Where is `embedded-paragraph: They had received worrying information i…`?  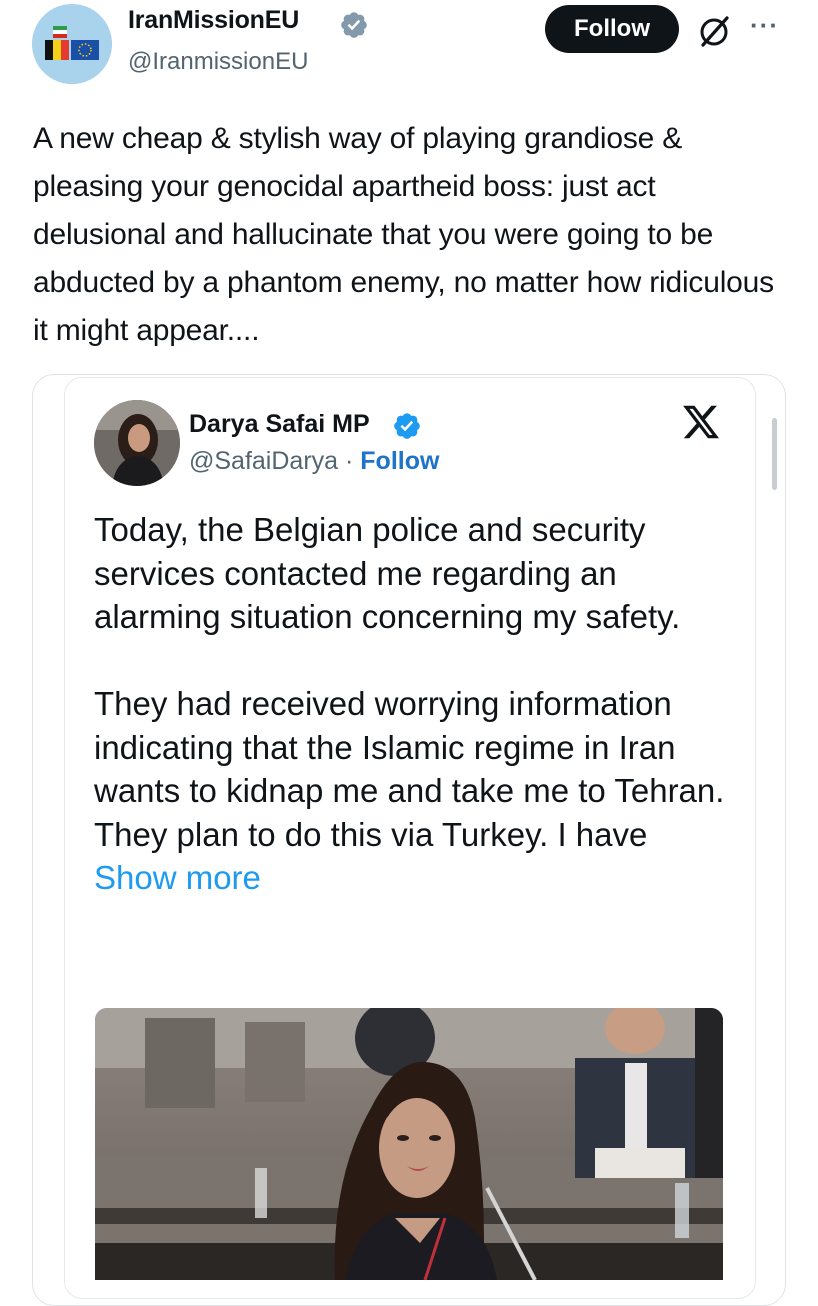
embedded-paragraph: They had received worrying information i… is located at coordinates (409, 747).